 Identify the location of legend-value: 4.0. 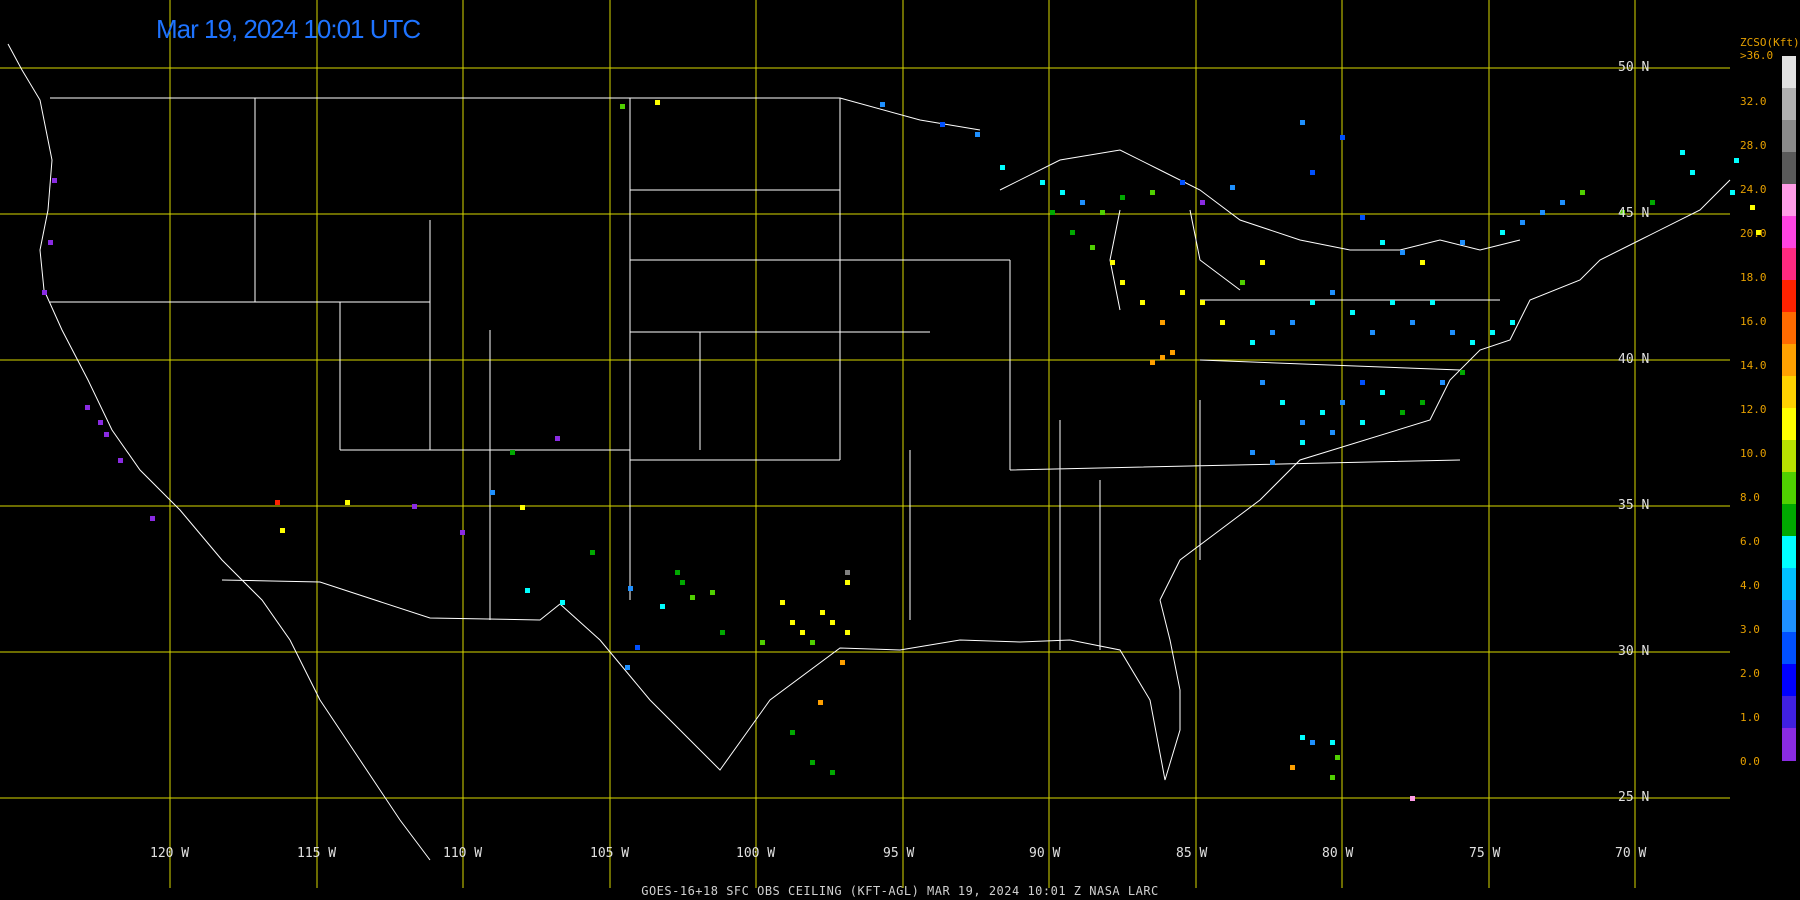
(1750, 585).